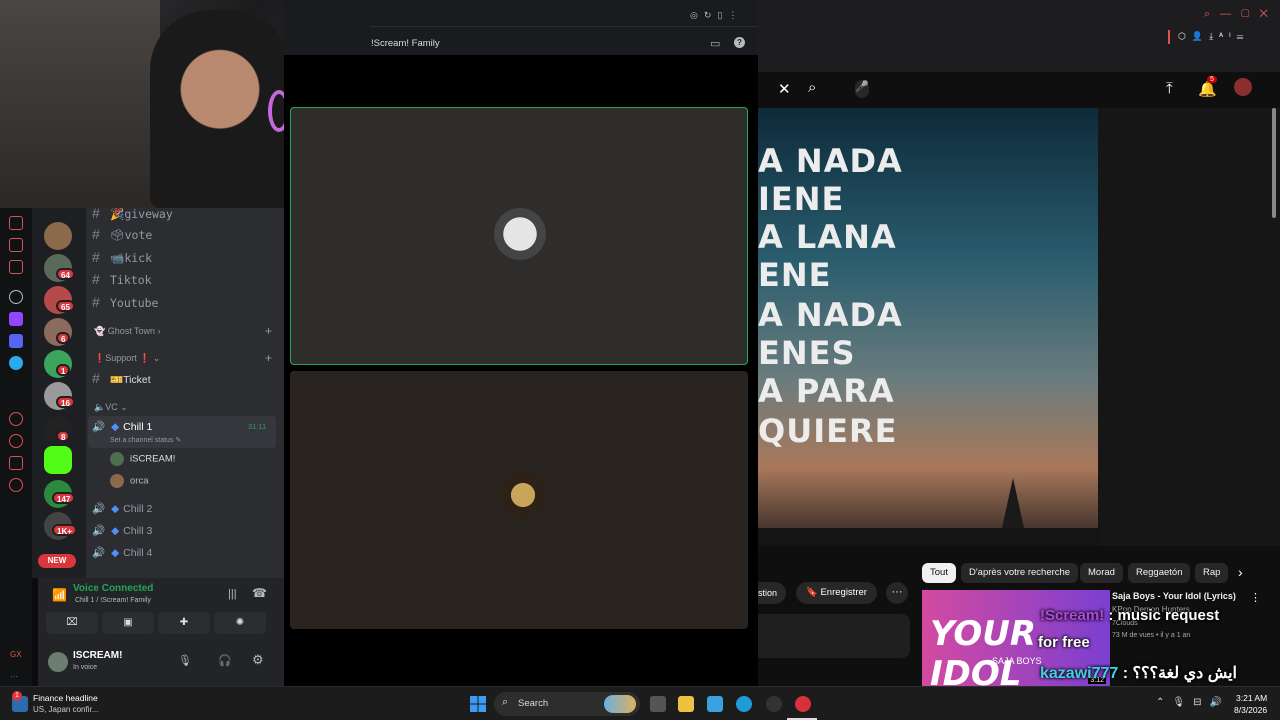 The image size is (1280, 720). What do you see at coordinates (862, 89) in the screenshot?
I see `voice-search-icon: 🎤` at bounding box center [862, 89].